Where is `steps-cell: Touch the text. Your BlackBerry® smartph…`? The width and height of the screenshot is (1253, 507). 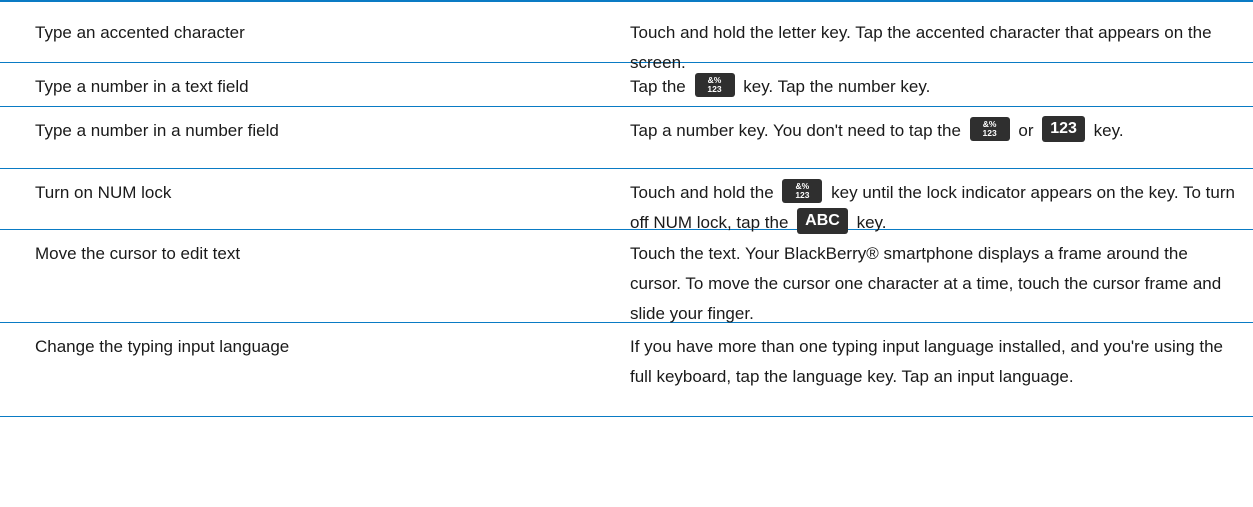
steps-cell: Touch the text. Your BlackBerry® smartph… is located at coordinates (941, 276).